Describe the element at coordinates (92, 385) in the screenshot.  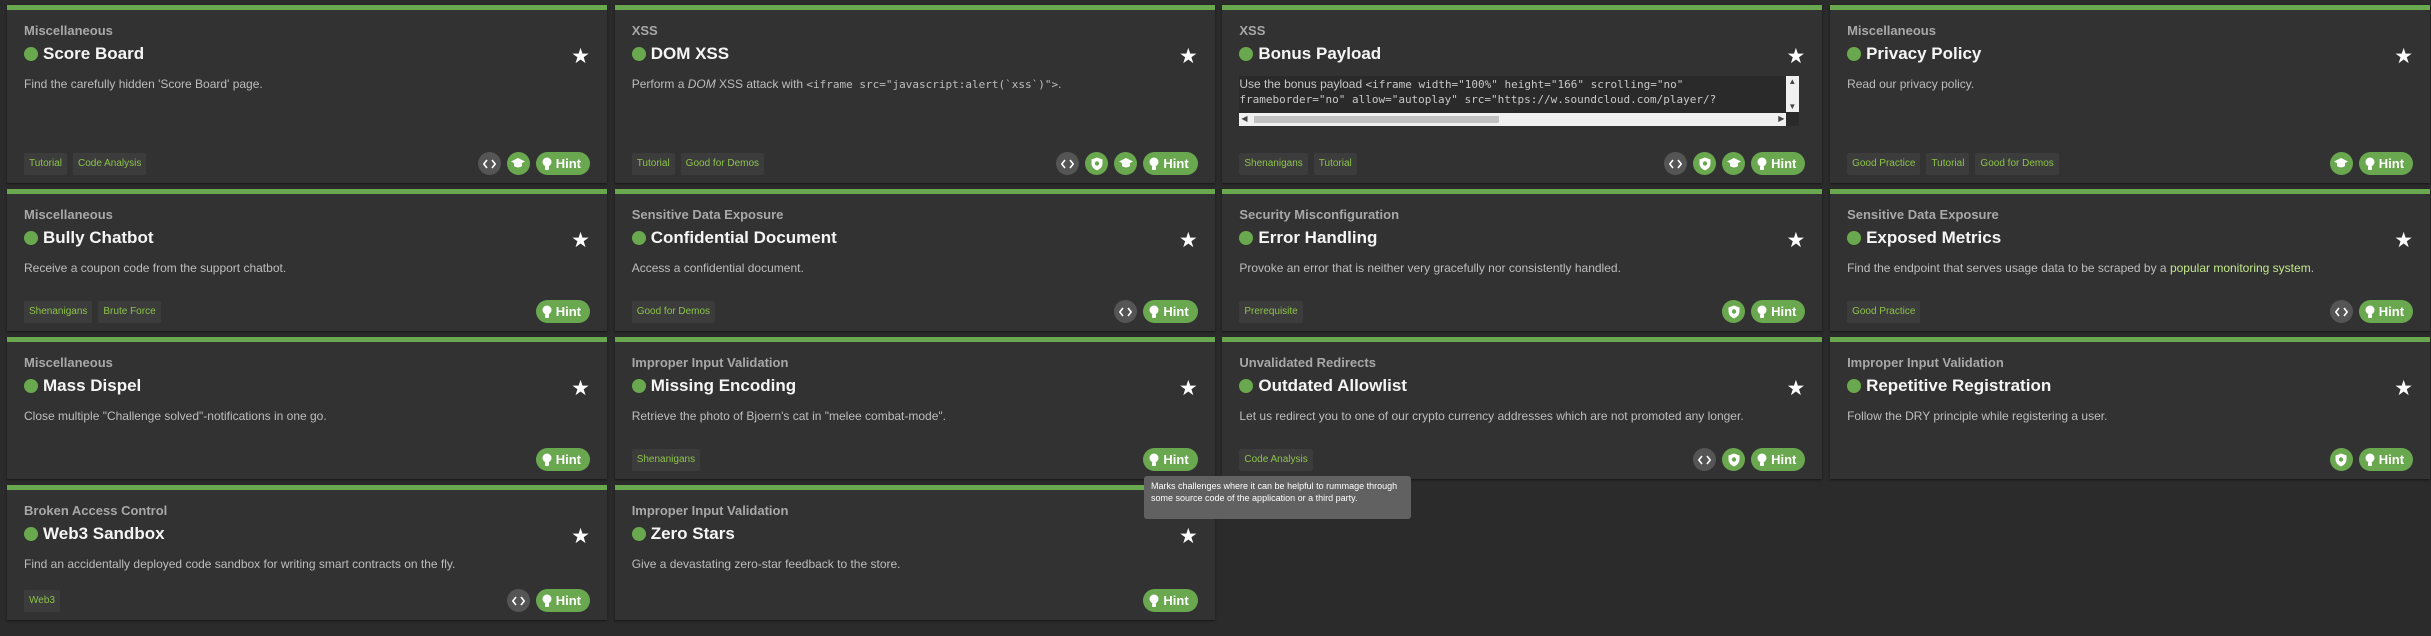
I see `challenge-title: Mass Dispel` at that location.